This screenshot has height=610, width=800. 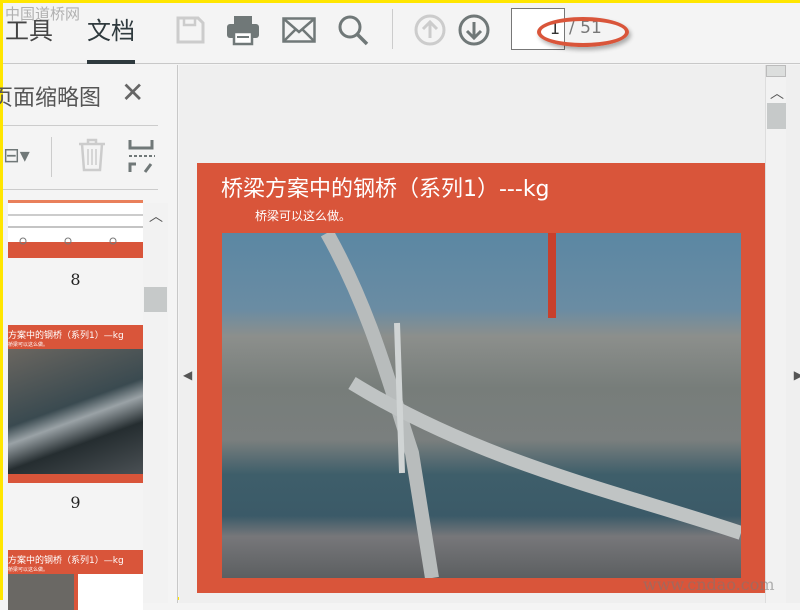 What do you see at coordinates (299, 30) in the screenshot?
I see `email-icon` at bounding box center [299, 30].